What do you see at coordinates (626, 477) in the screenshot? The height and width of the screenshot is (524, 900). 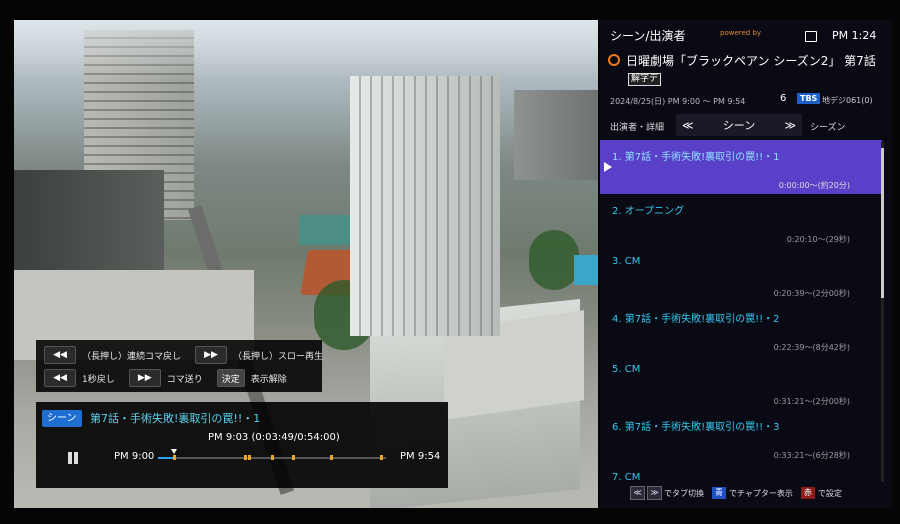 I see `scene-title: 7. CM` at bounding box center [626, 477].